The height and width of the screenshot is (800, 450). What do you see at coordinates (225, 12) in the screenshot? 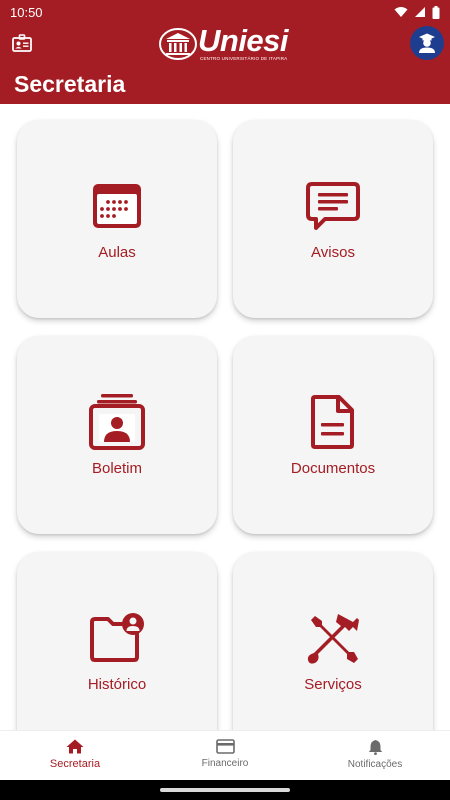
I see `status-bar: 10:50` at bounding box center [225, 12].